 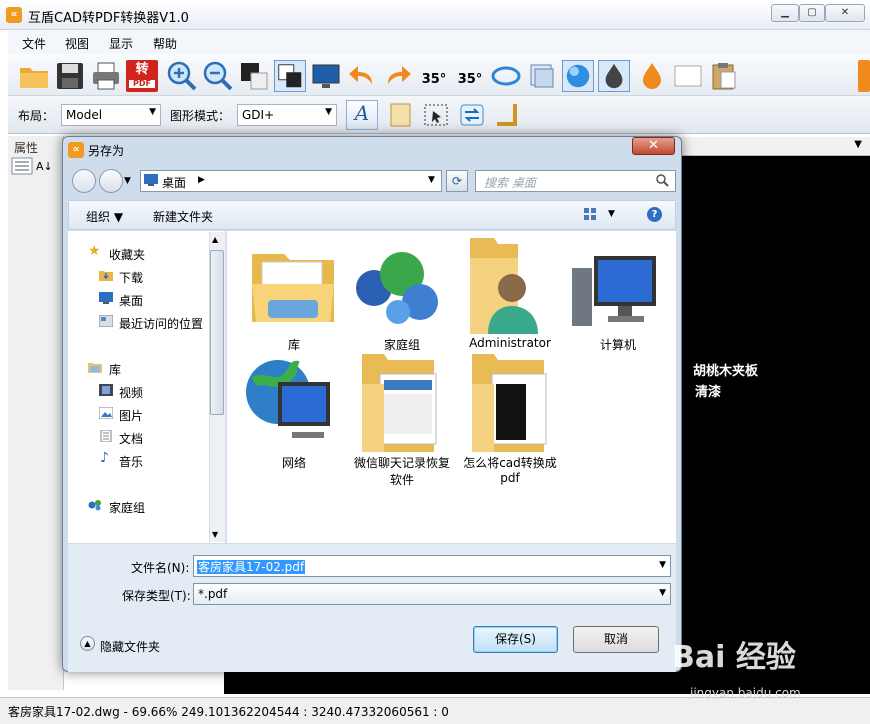 What do you see at coordinates (34, 43) in the screenshot?
I see `menu-file: 文件` at bounding box center [34, 43].